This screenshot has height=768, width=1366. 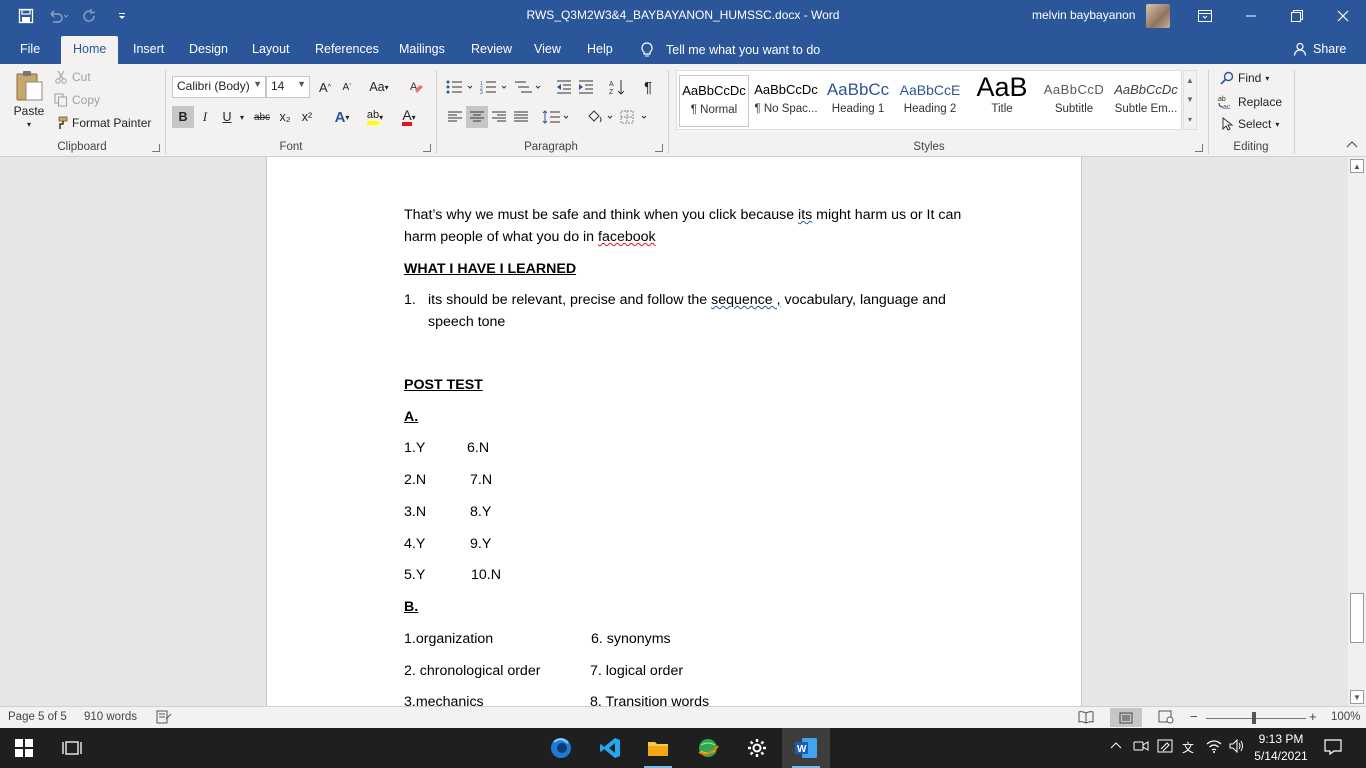 I want to click on collapse-ribbon-icon, so click(x=1352, y=144).